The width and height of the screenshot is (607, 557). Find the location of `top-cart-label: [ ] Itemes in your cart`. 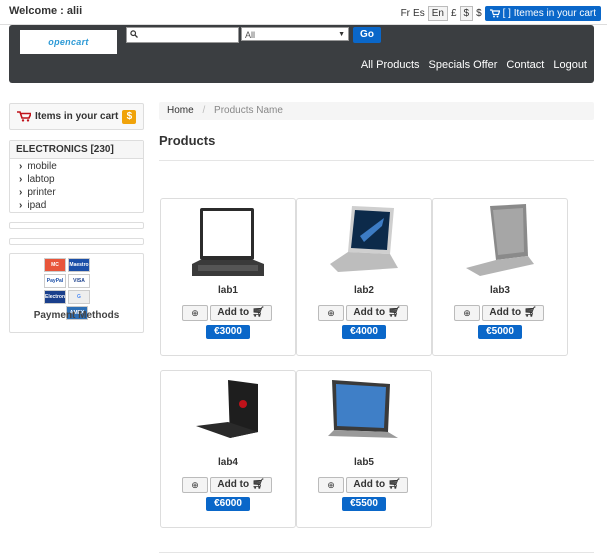

top-cart-label: [ ] Itemes in your cart is located at coordinates (549, 13).